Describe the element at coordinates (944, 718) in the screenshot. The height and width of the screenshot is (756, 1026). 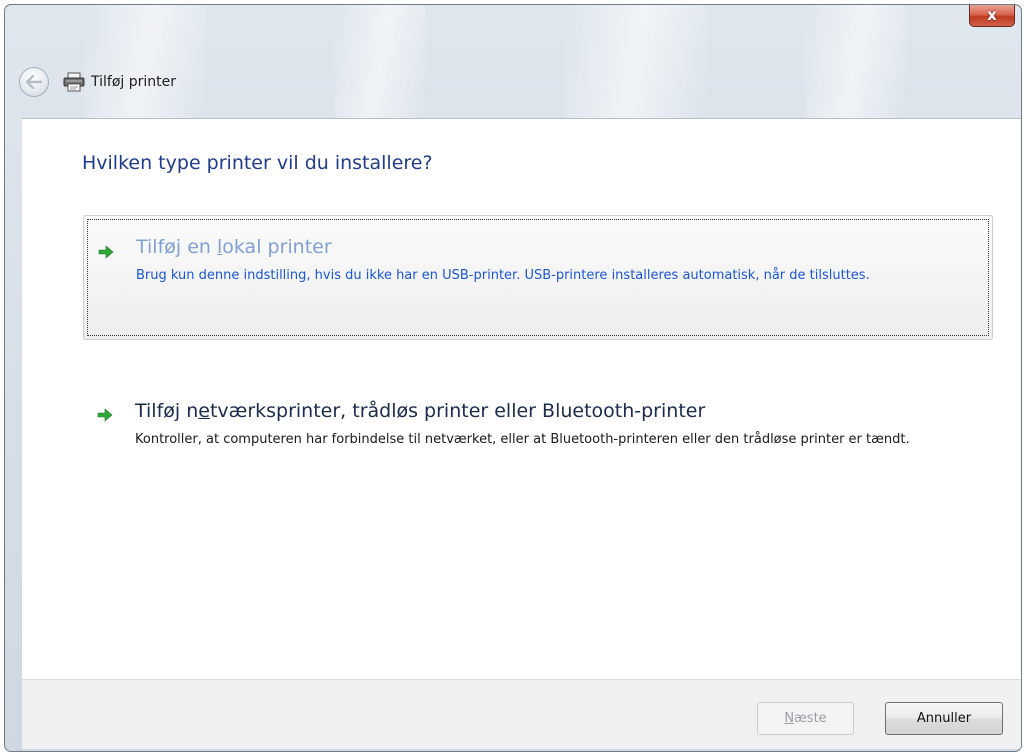
I see `cancel-button: Annuller` at that location.